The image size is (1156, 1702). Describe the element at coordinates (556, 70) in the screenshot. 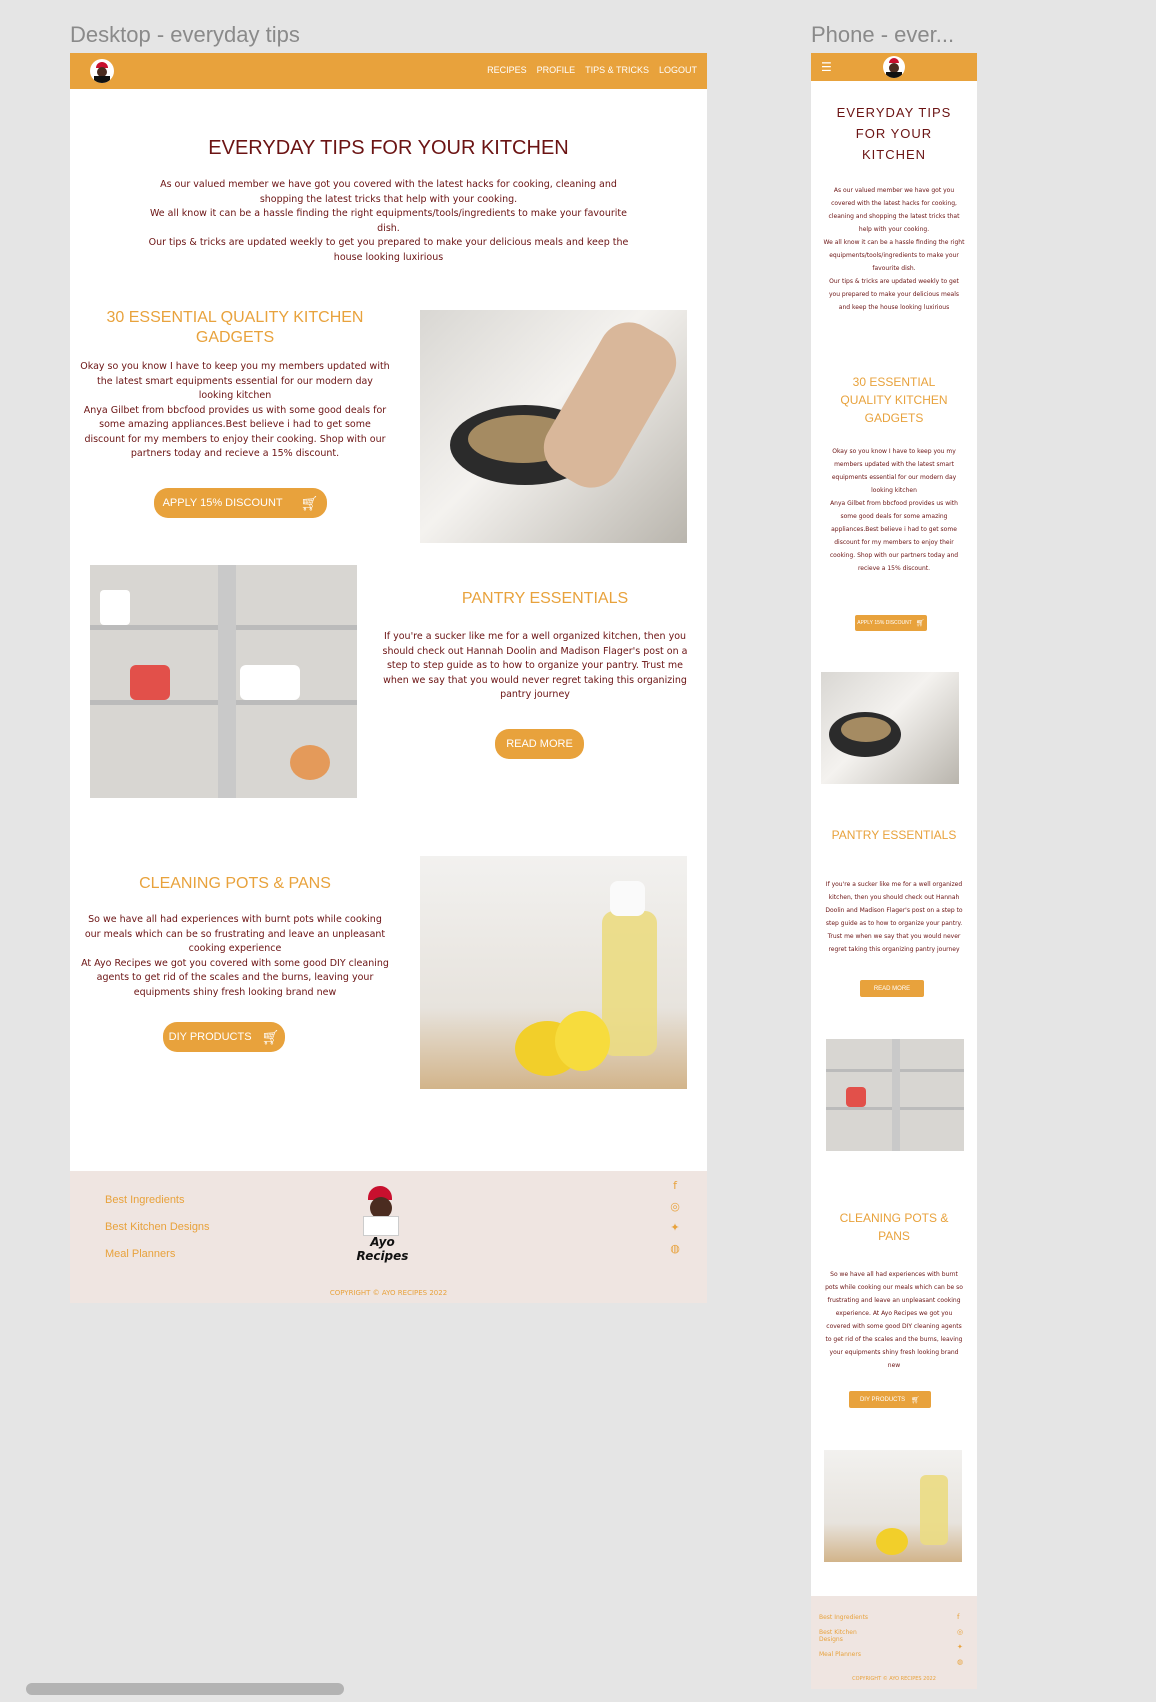

I see `nav-profile: PROFILE` at that location.